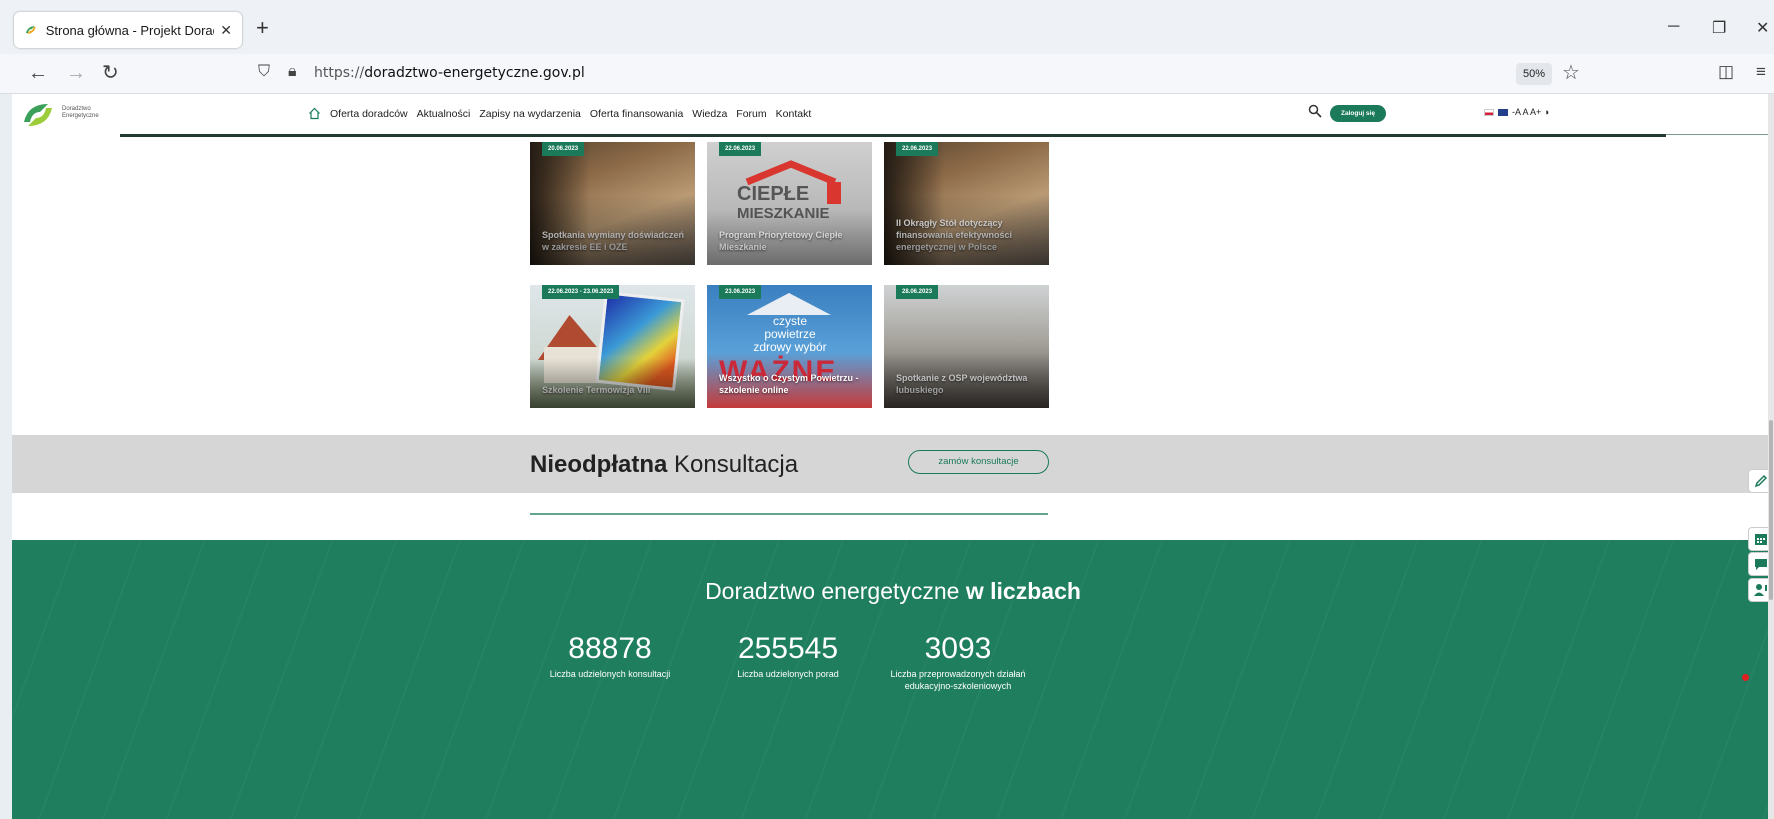  Describe the element at coordinates (789, 514) in the screenshot. I see `section-divider` at that location.